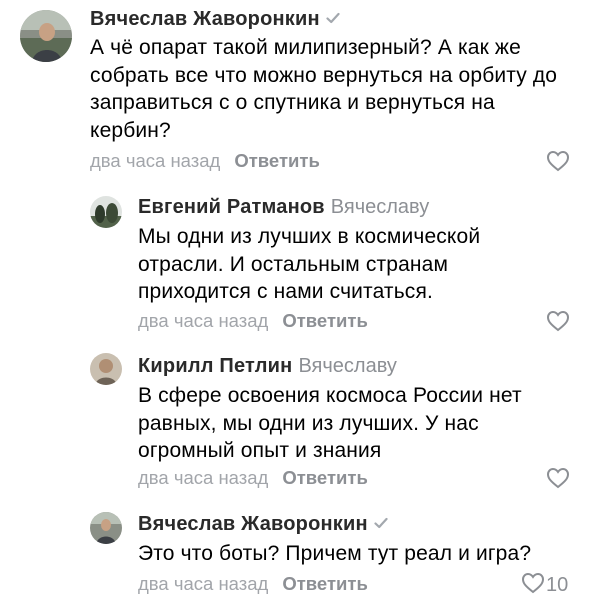  I want to click on author-line: Евгений Ратманов Вячеславу, so click(283, 207).